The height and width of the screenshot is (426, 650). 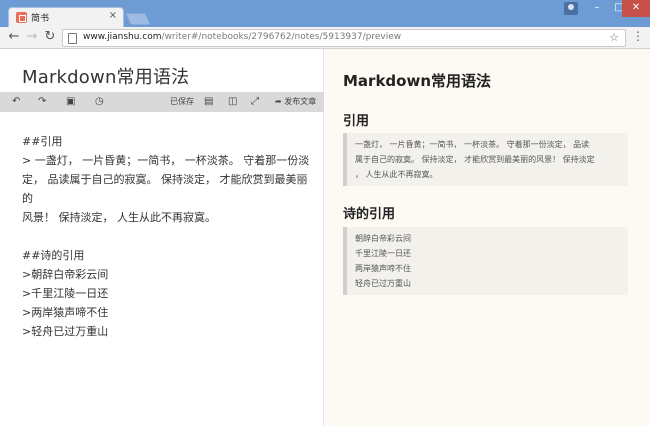 I want to click on editor-line: > 一盏灯， 一片昏黄；一简书， 一杯淡茶。 守着那一份淡, so click(x=166, y=160).